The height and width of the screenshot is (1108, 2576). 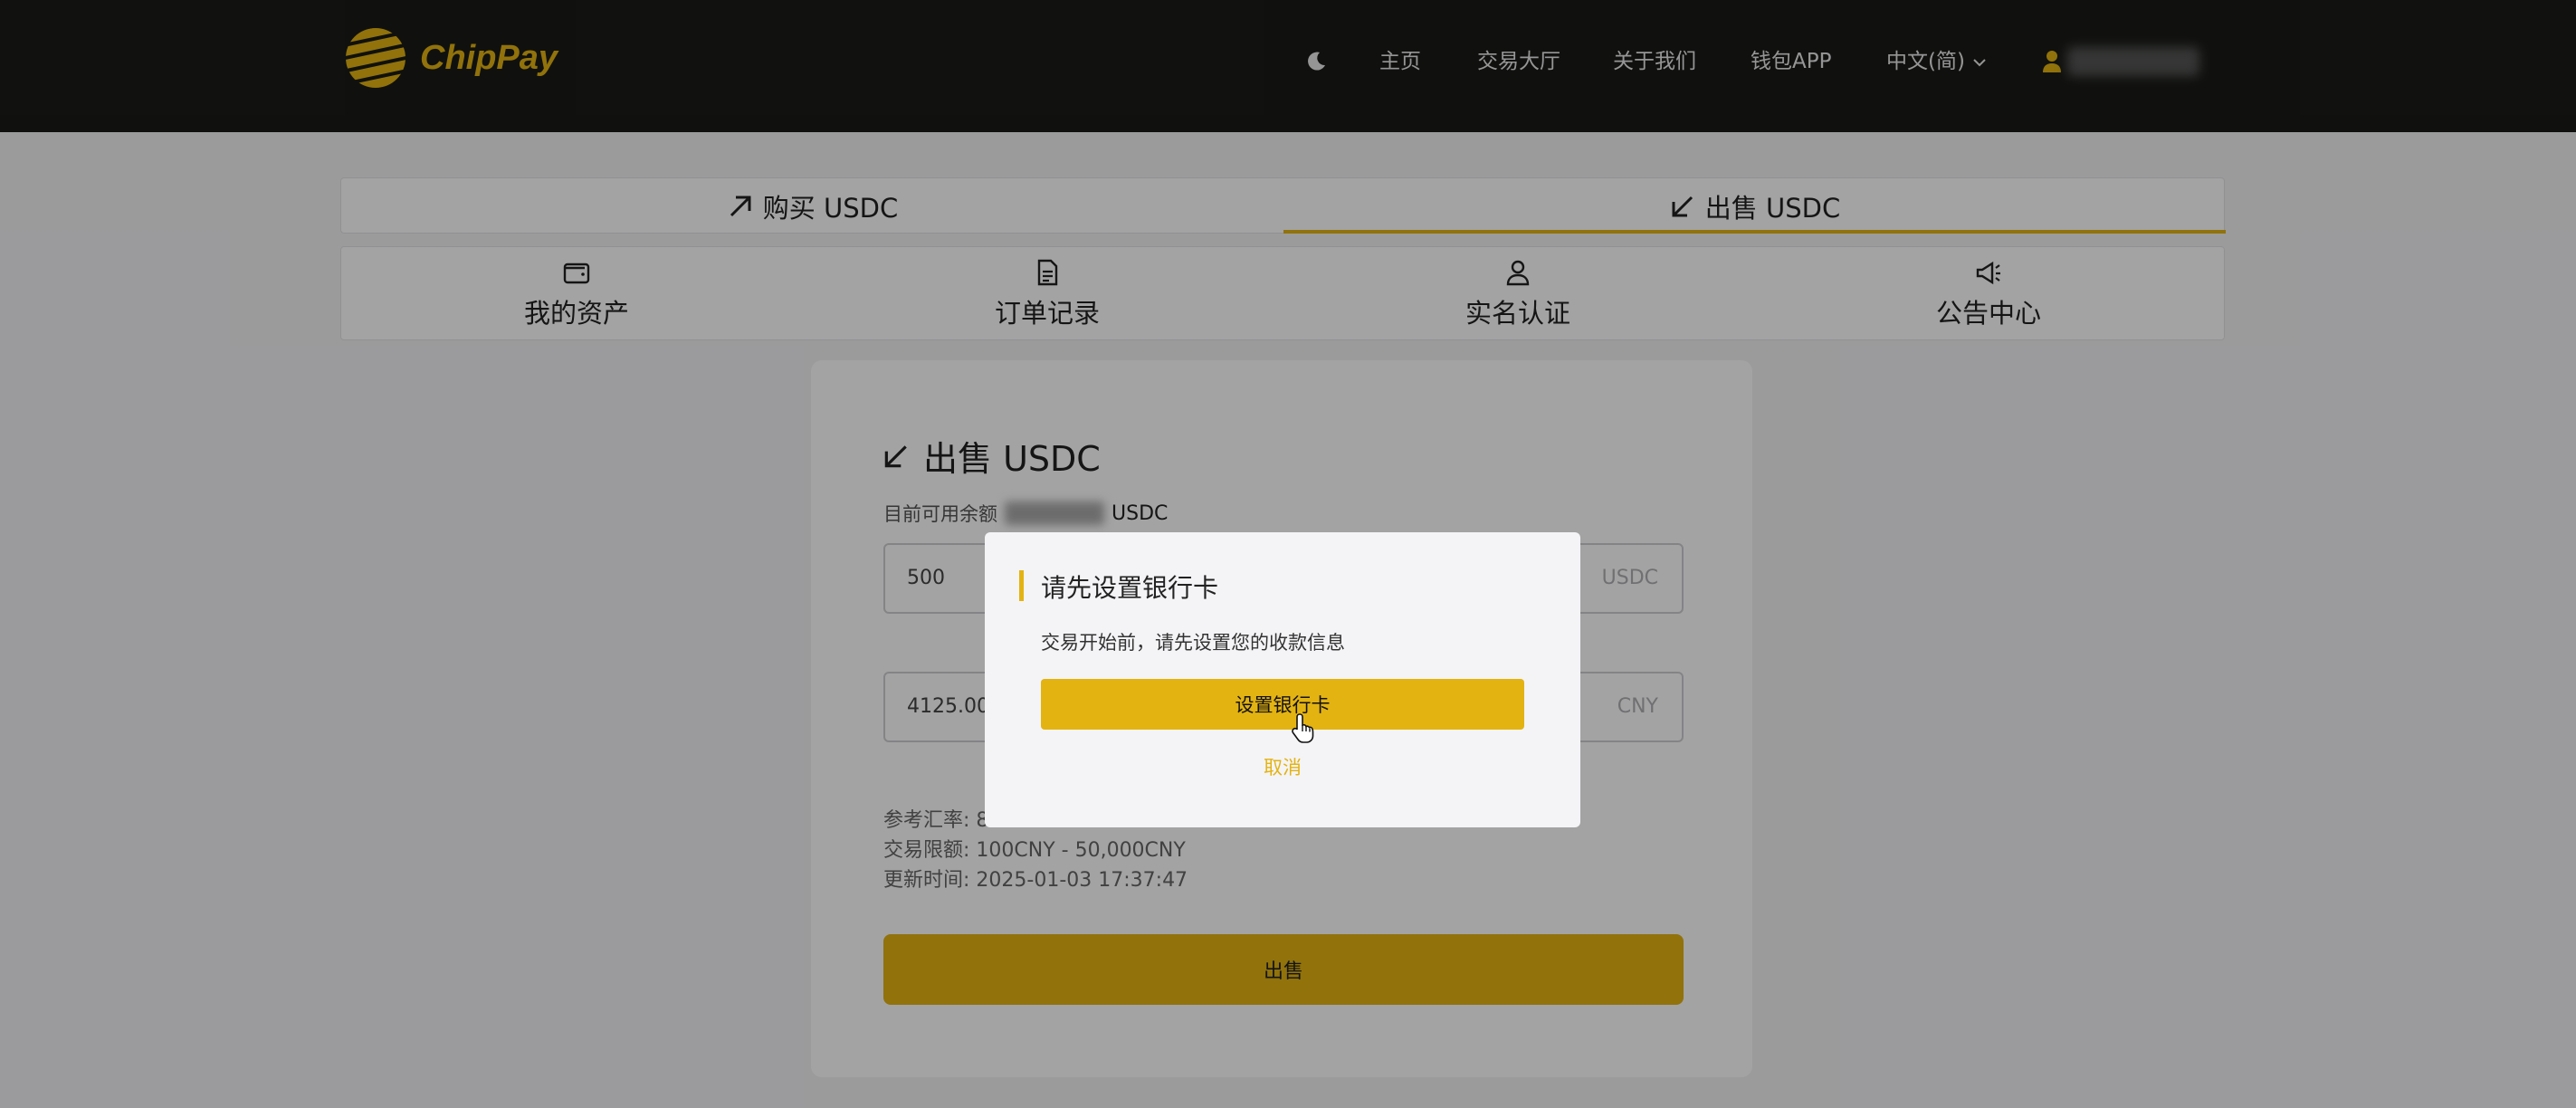 I want to click on cancel-button: 取消, so click(x=1282, y=766).